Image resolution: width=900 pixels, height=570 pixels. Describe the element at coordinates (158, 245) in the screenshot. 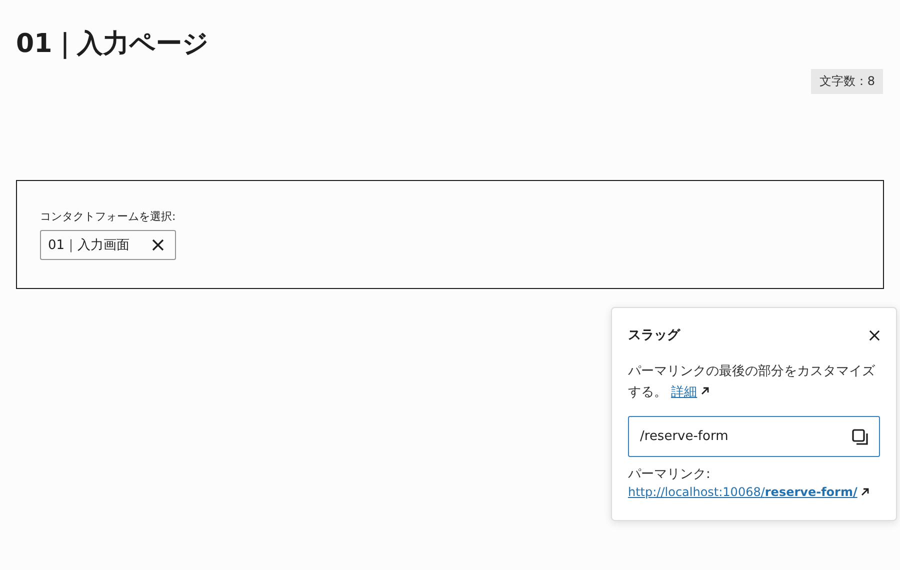

I see `remove-icon` at that location.